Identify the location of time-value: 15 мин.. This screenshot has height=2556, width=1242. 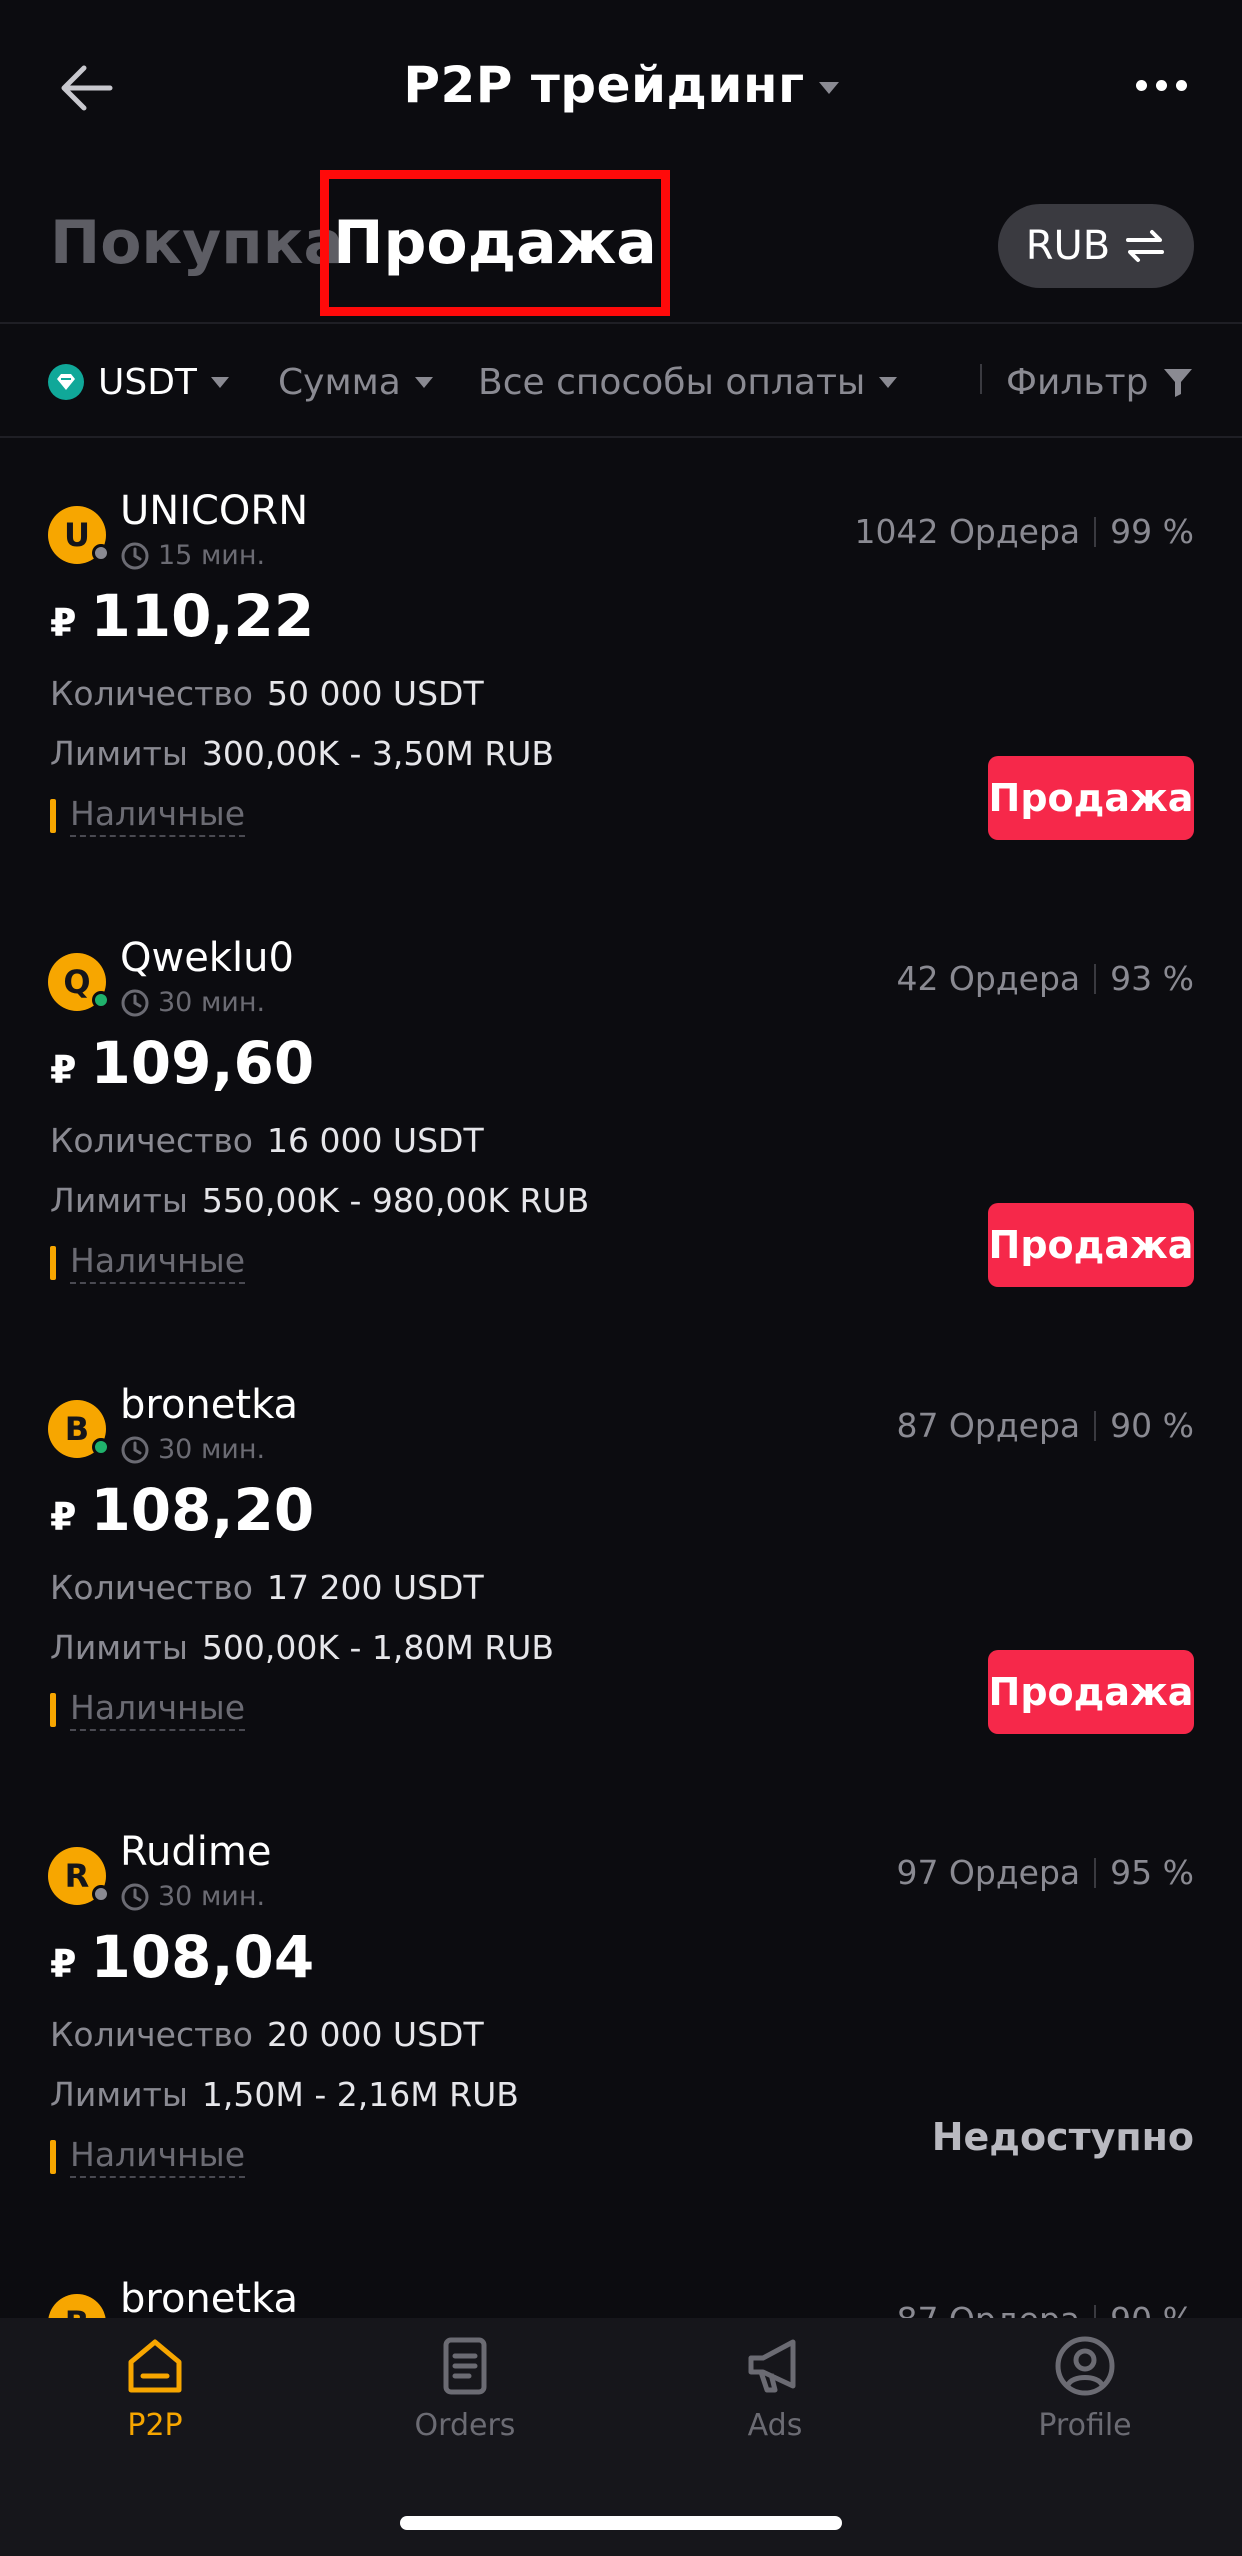
(212, 555).